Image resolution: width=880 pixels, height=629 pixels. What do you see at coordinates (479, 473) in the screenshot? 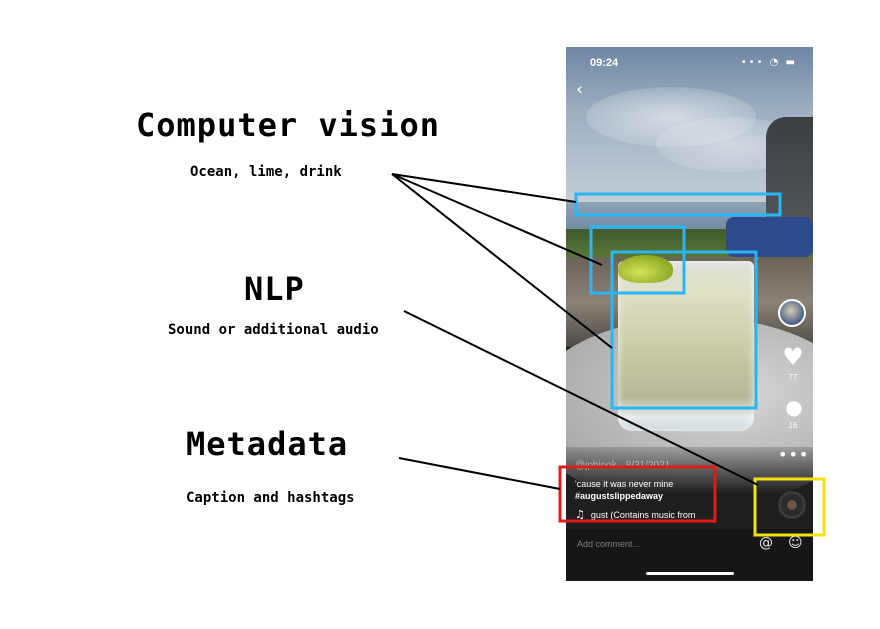
I see `metadata-line` at bounding box center [479, 473].